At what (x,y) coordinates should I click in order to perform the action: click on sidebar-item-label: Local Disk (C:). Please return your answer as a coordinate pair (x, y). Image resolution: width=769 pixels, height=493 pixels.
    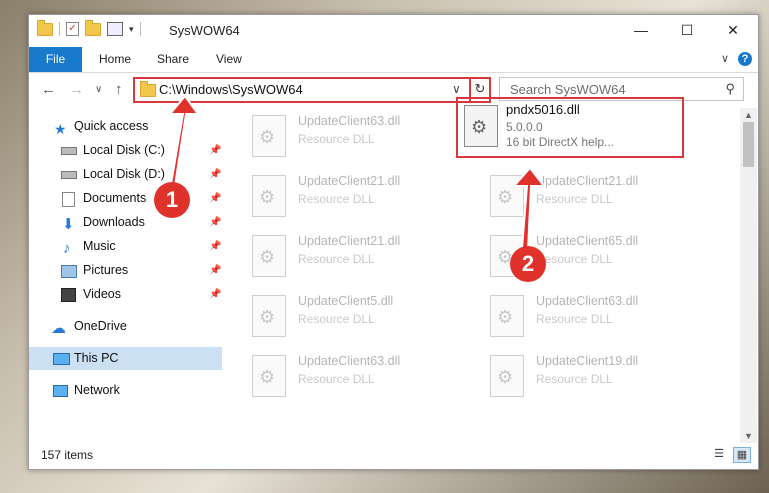
    Looking at the image, I should click on (124, 150).